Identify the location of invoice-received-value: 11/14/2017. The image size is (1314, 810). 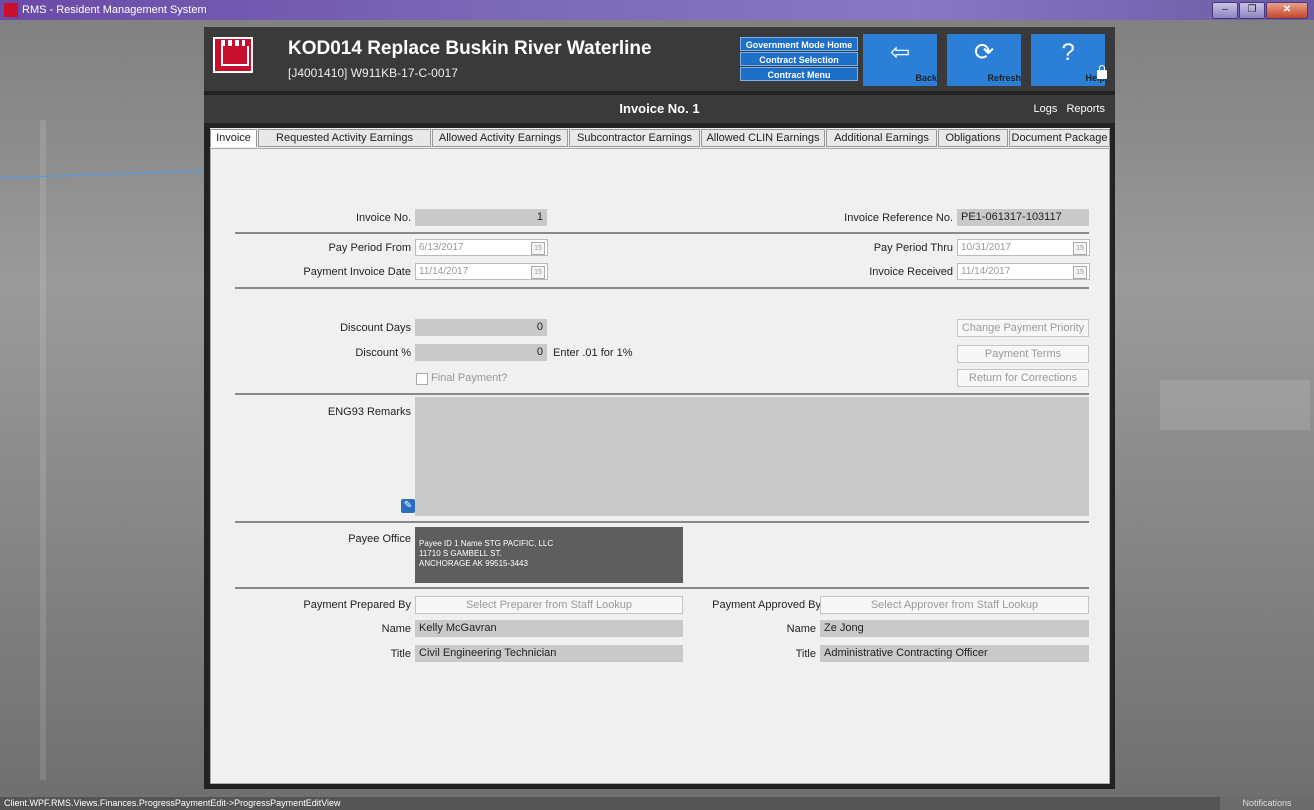
(986, 271).